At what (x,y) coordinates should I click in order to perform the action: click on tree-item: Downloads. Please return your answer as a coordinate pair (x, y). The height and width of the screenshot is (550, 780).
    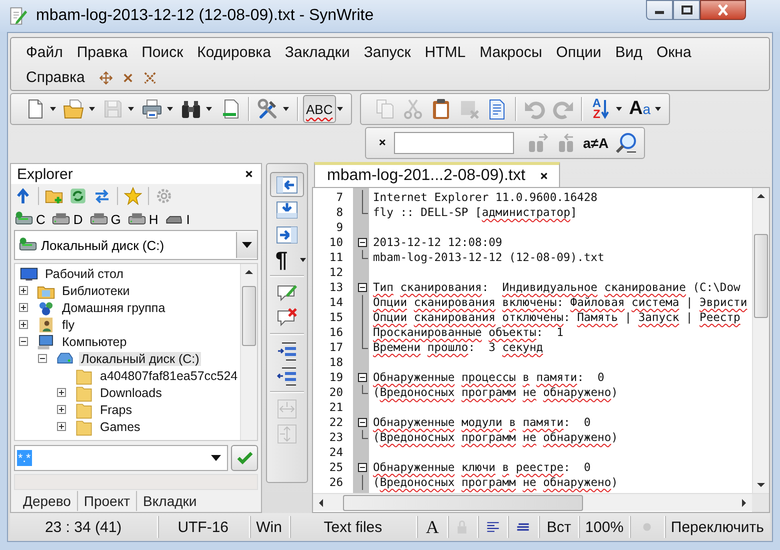
    Looking at the image, I should click on (131, 393).